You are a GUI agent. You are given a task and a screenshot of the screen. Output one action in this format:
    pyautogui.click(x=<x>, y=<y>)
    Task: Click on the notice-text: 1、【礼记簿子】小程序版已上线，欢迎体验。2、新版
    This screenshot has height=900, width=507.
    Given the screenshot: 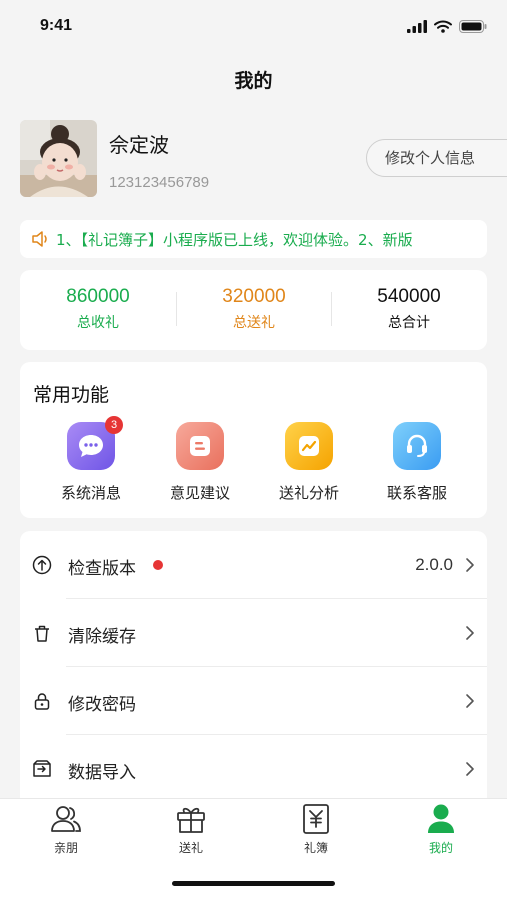 What is the action you would take?
    pyautogui.click(x=234, y=240)
    